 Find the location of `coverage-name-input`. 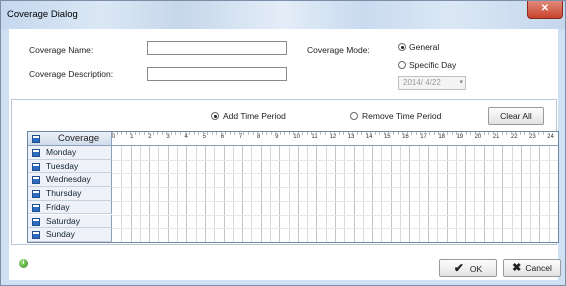

coverage-name-input is located at coordinates (217, 48).